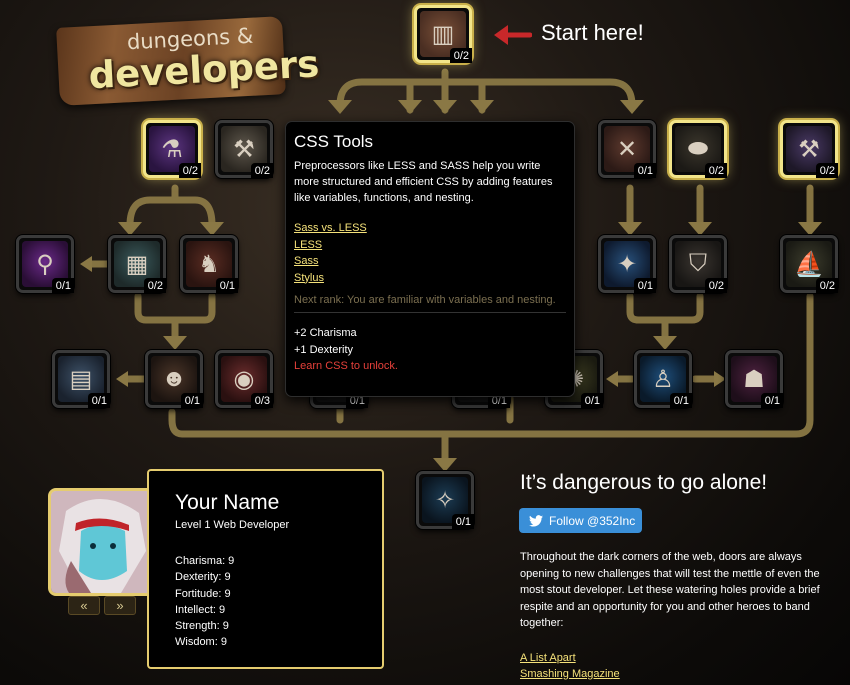 The image size is (850, 685). Describe the element at coordinates (306, 261) in the screenshot. I see `tooltip-link-sass: Sass` at that location.